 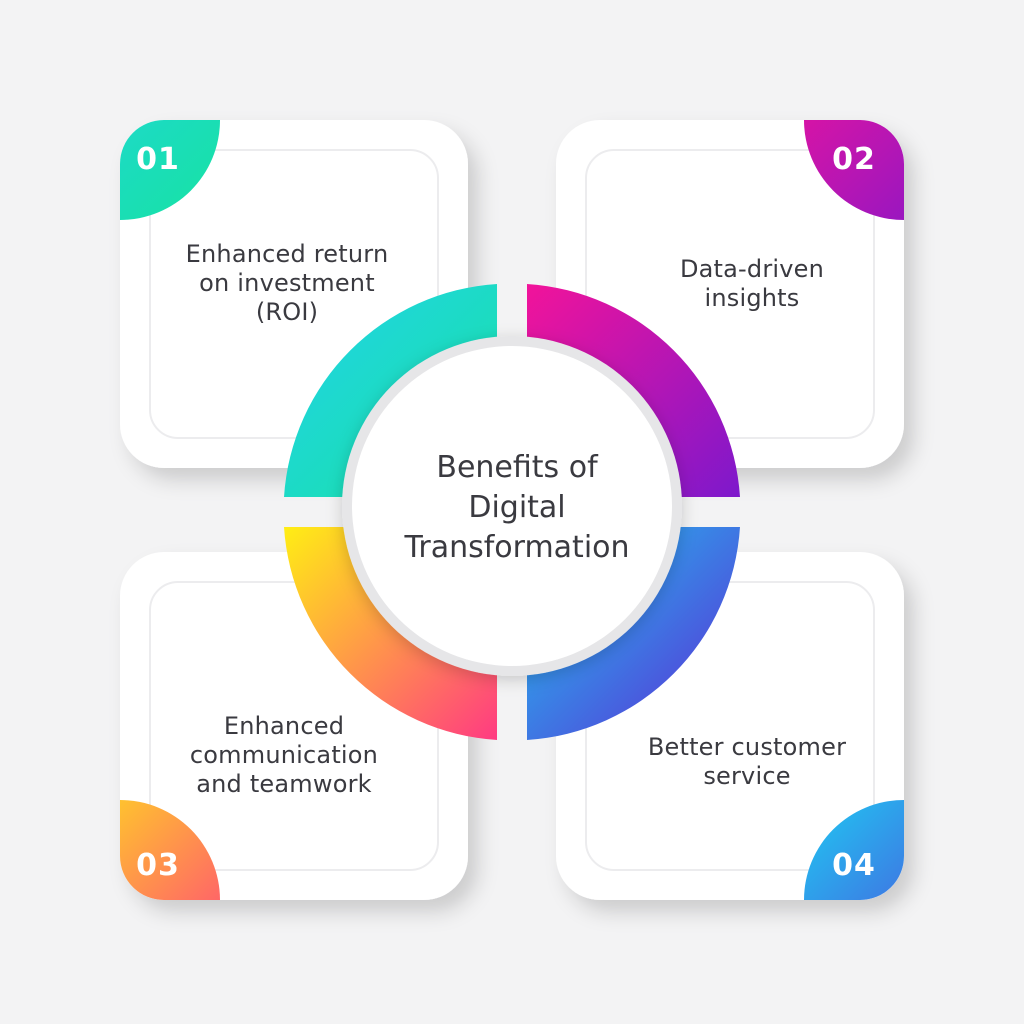 What do you see at coordinates (158, 159) in the screenshot?
I see `badge-number-01: 01` at bounding box center [158, 159].